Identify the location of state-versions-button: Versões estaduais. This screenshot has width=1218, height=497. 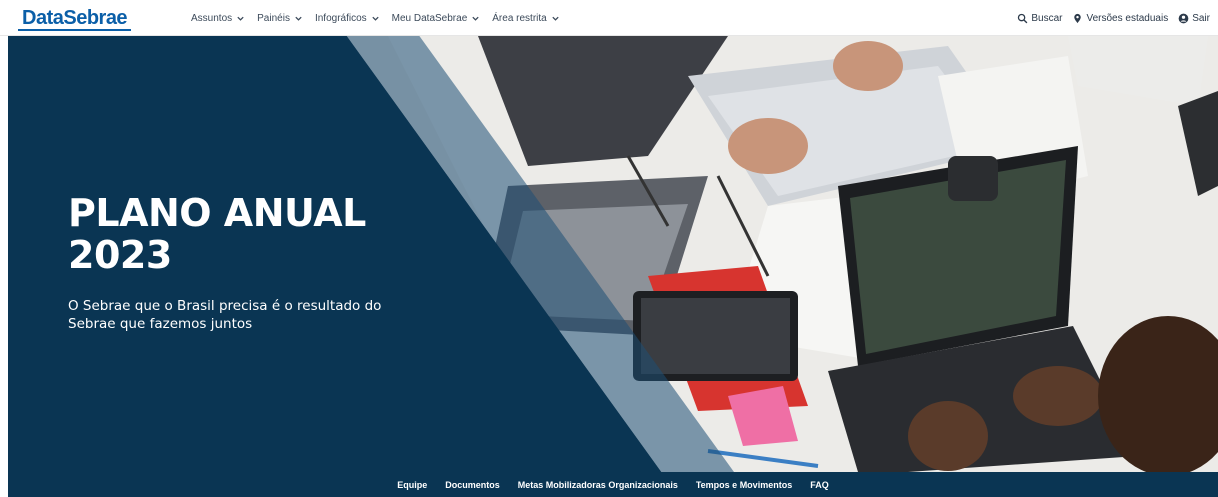
(1120, 18).